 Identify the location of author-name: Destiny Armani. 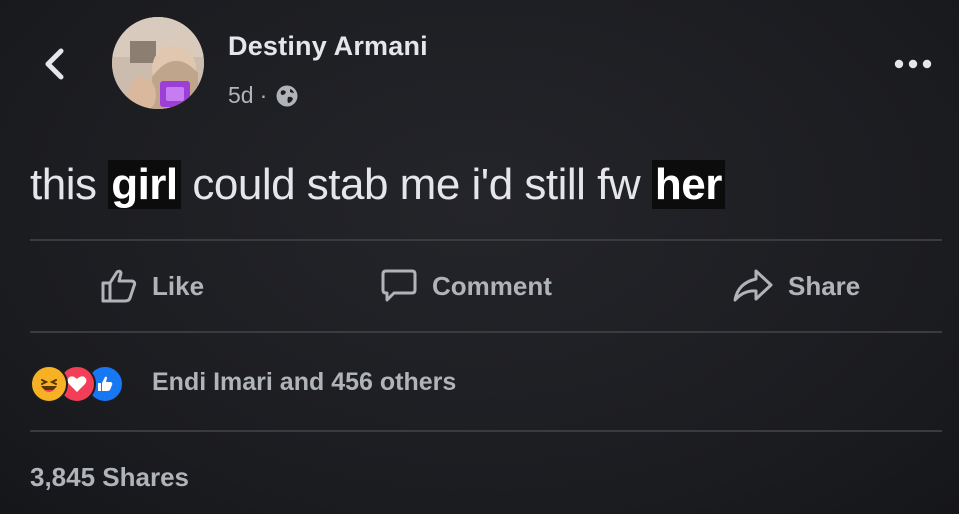
(328, 46).